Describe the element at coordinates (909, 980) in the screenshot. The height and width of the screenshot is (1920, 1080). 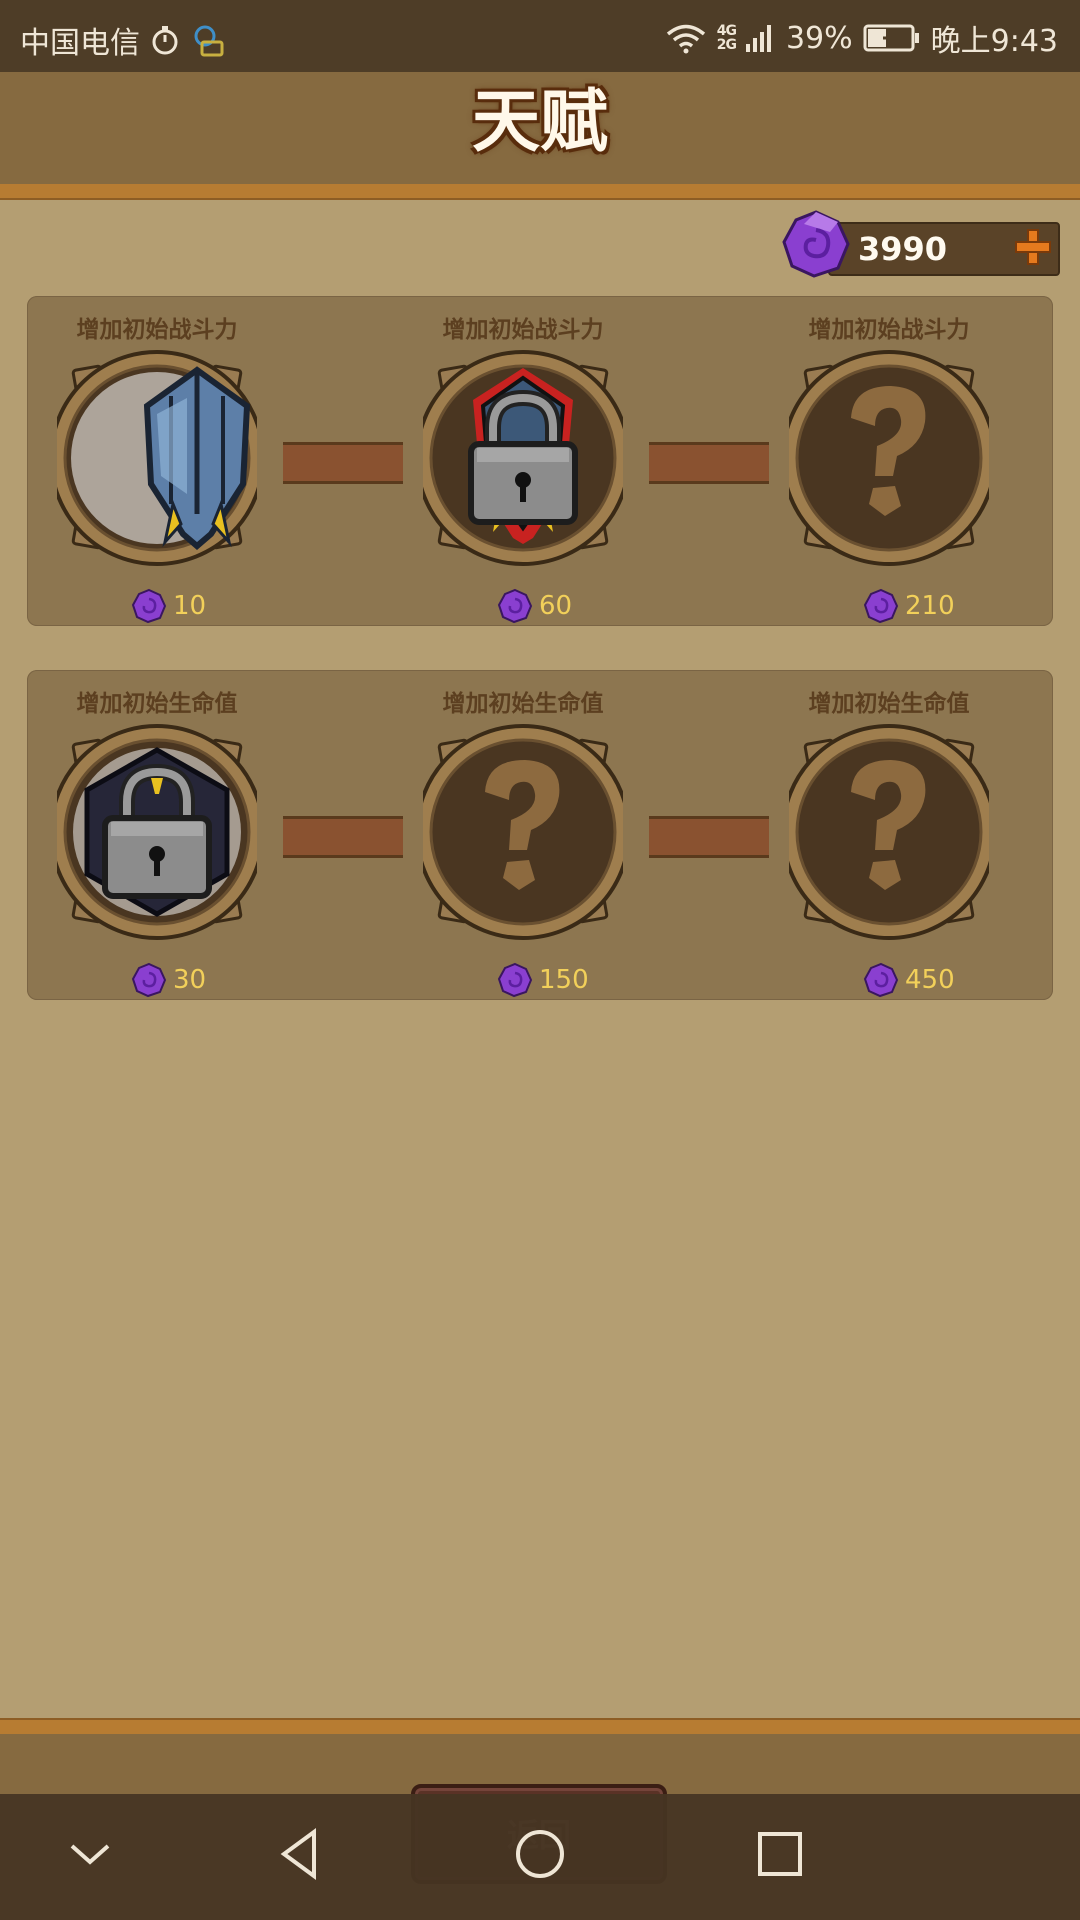
I see `talent-cost: 450` at that location.